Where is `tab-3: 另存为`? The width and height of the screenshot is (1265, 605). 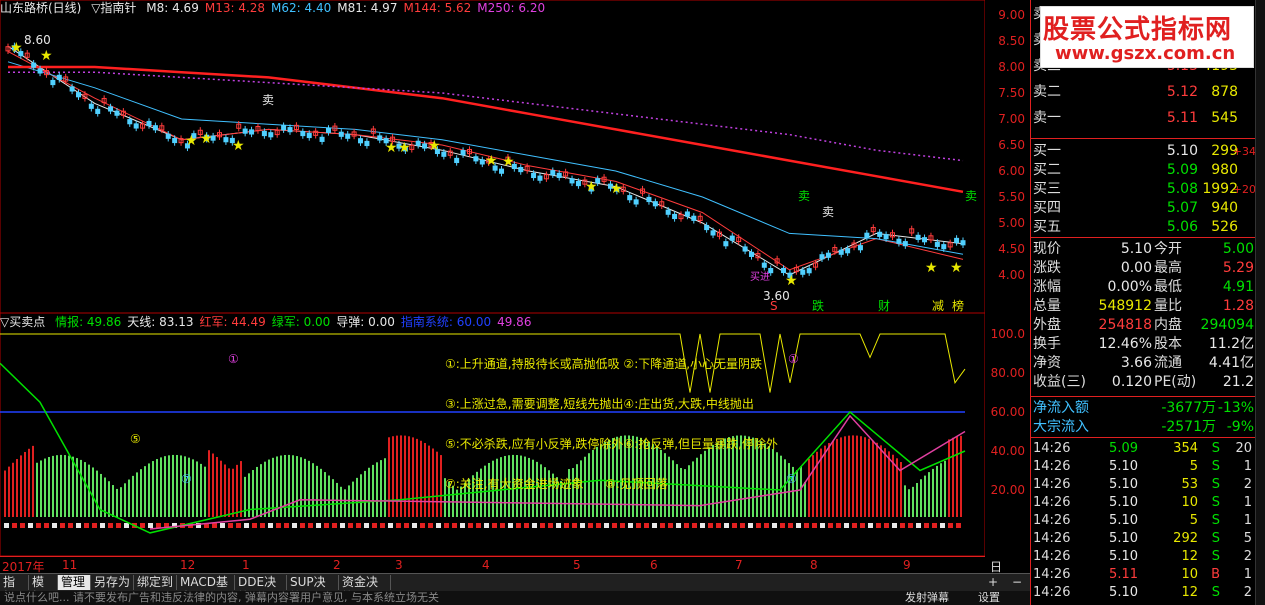 tab-3: 另存为 is located at coordinates (112, 582).